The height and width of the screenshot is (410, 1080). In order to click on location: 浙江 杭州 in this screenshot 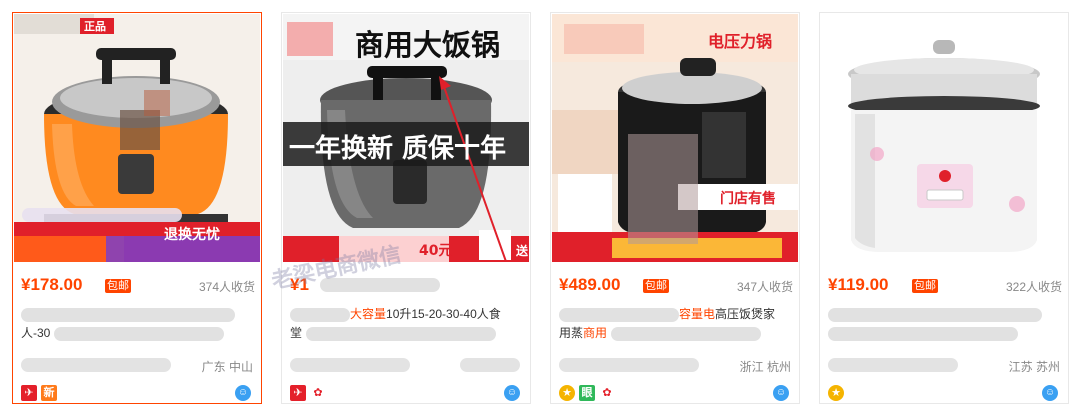, I will do `click(765, 367)`.